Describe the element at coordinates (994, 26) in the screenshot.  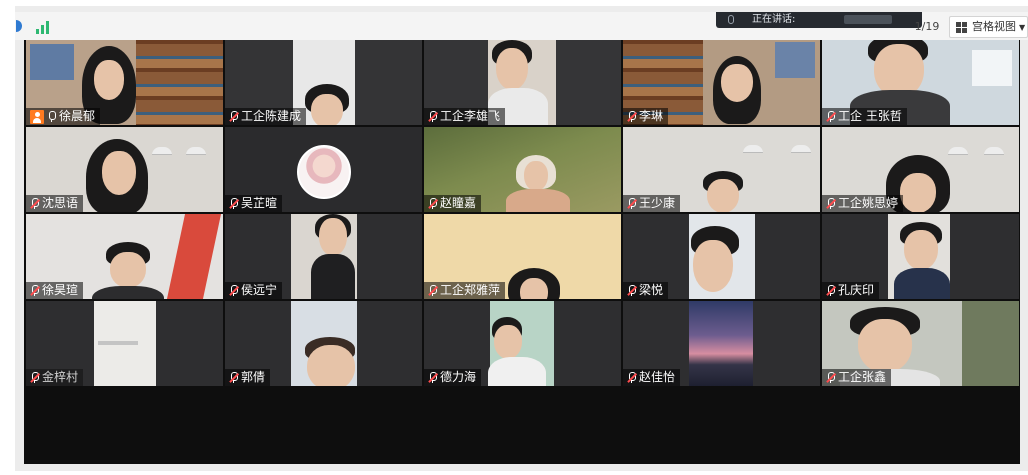
I see `view-label: 宫格视图` at that location.